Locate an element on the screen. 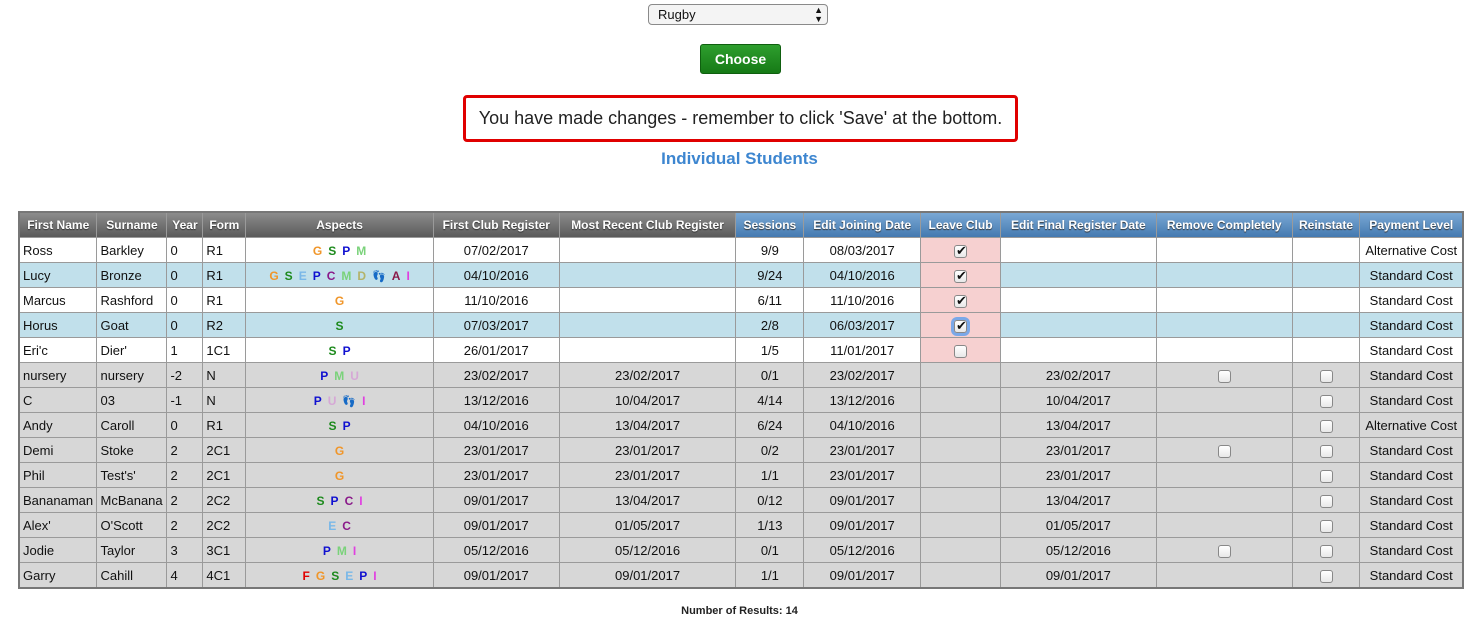 This screenshot has width=1479, height=637. col-remove-completely: Remove Completely is located at coordinates (1224, 224).